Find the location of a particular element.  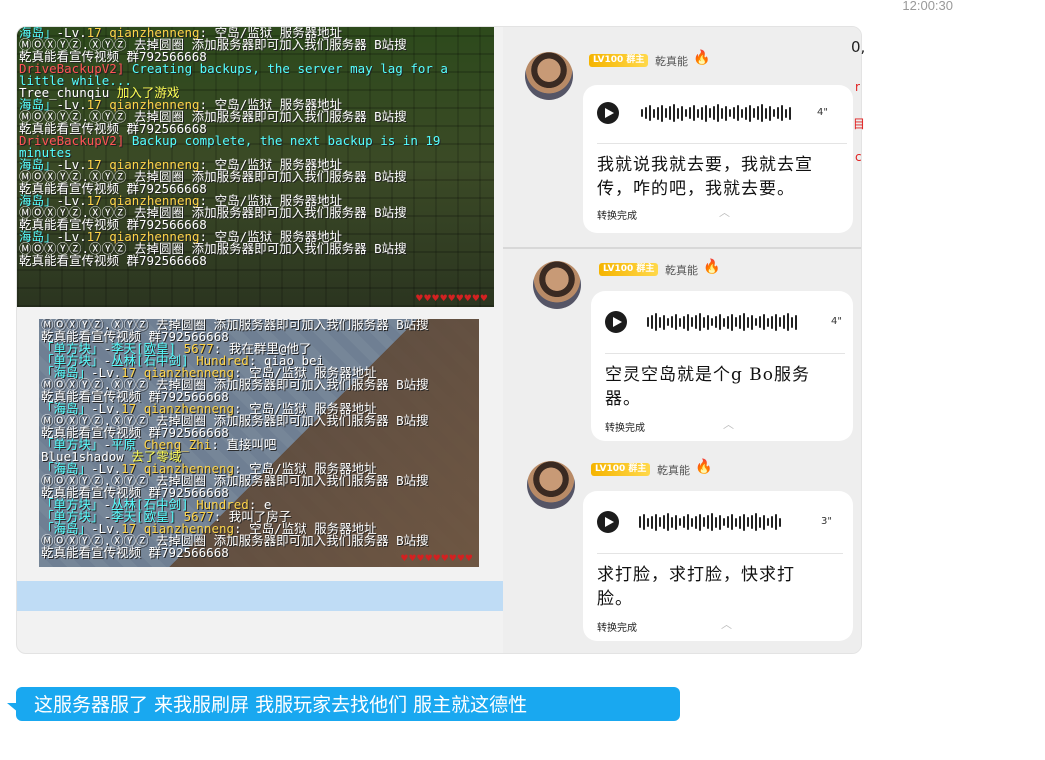

message-timestamp: 12:00:30 is located at coordinates (927, 6).